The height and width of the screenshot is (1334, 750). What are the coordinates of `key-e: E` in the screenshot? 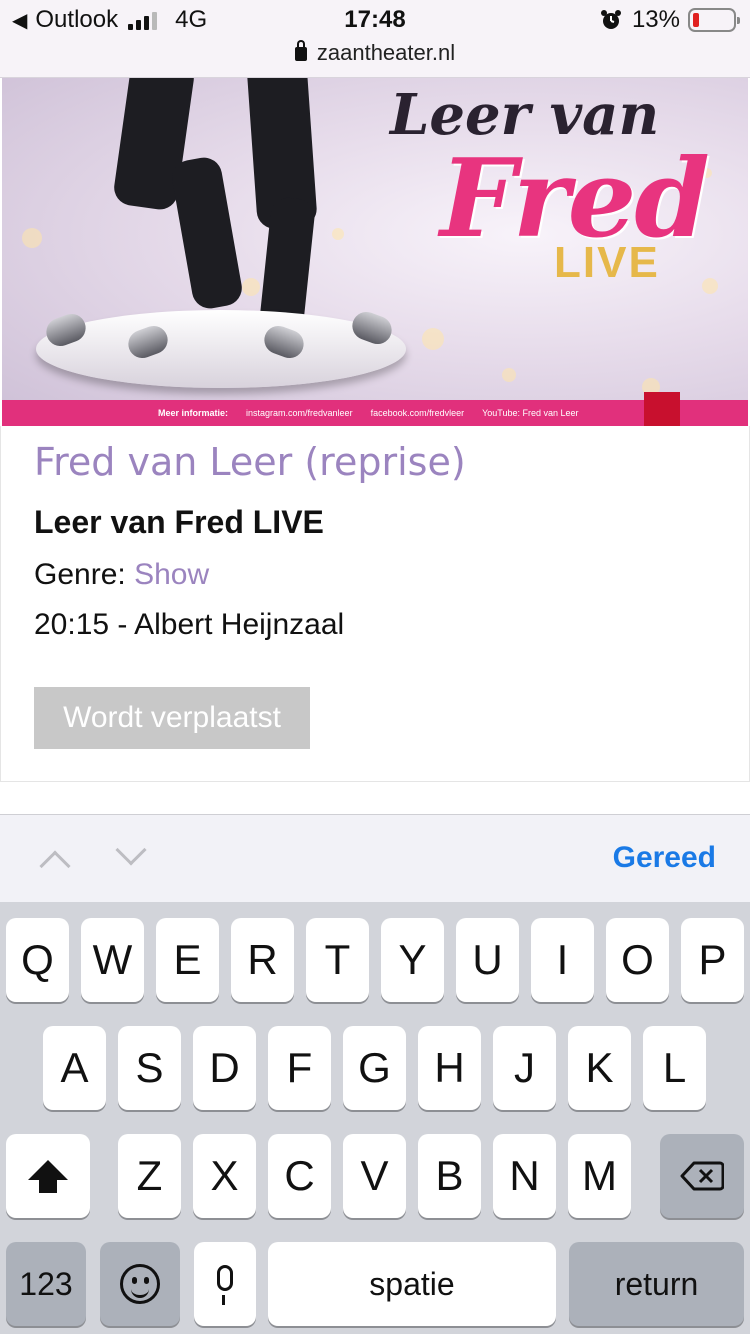 It's located at (187, 960).